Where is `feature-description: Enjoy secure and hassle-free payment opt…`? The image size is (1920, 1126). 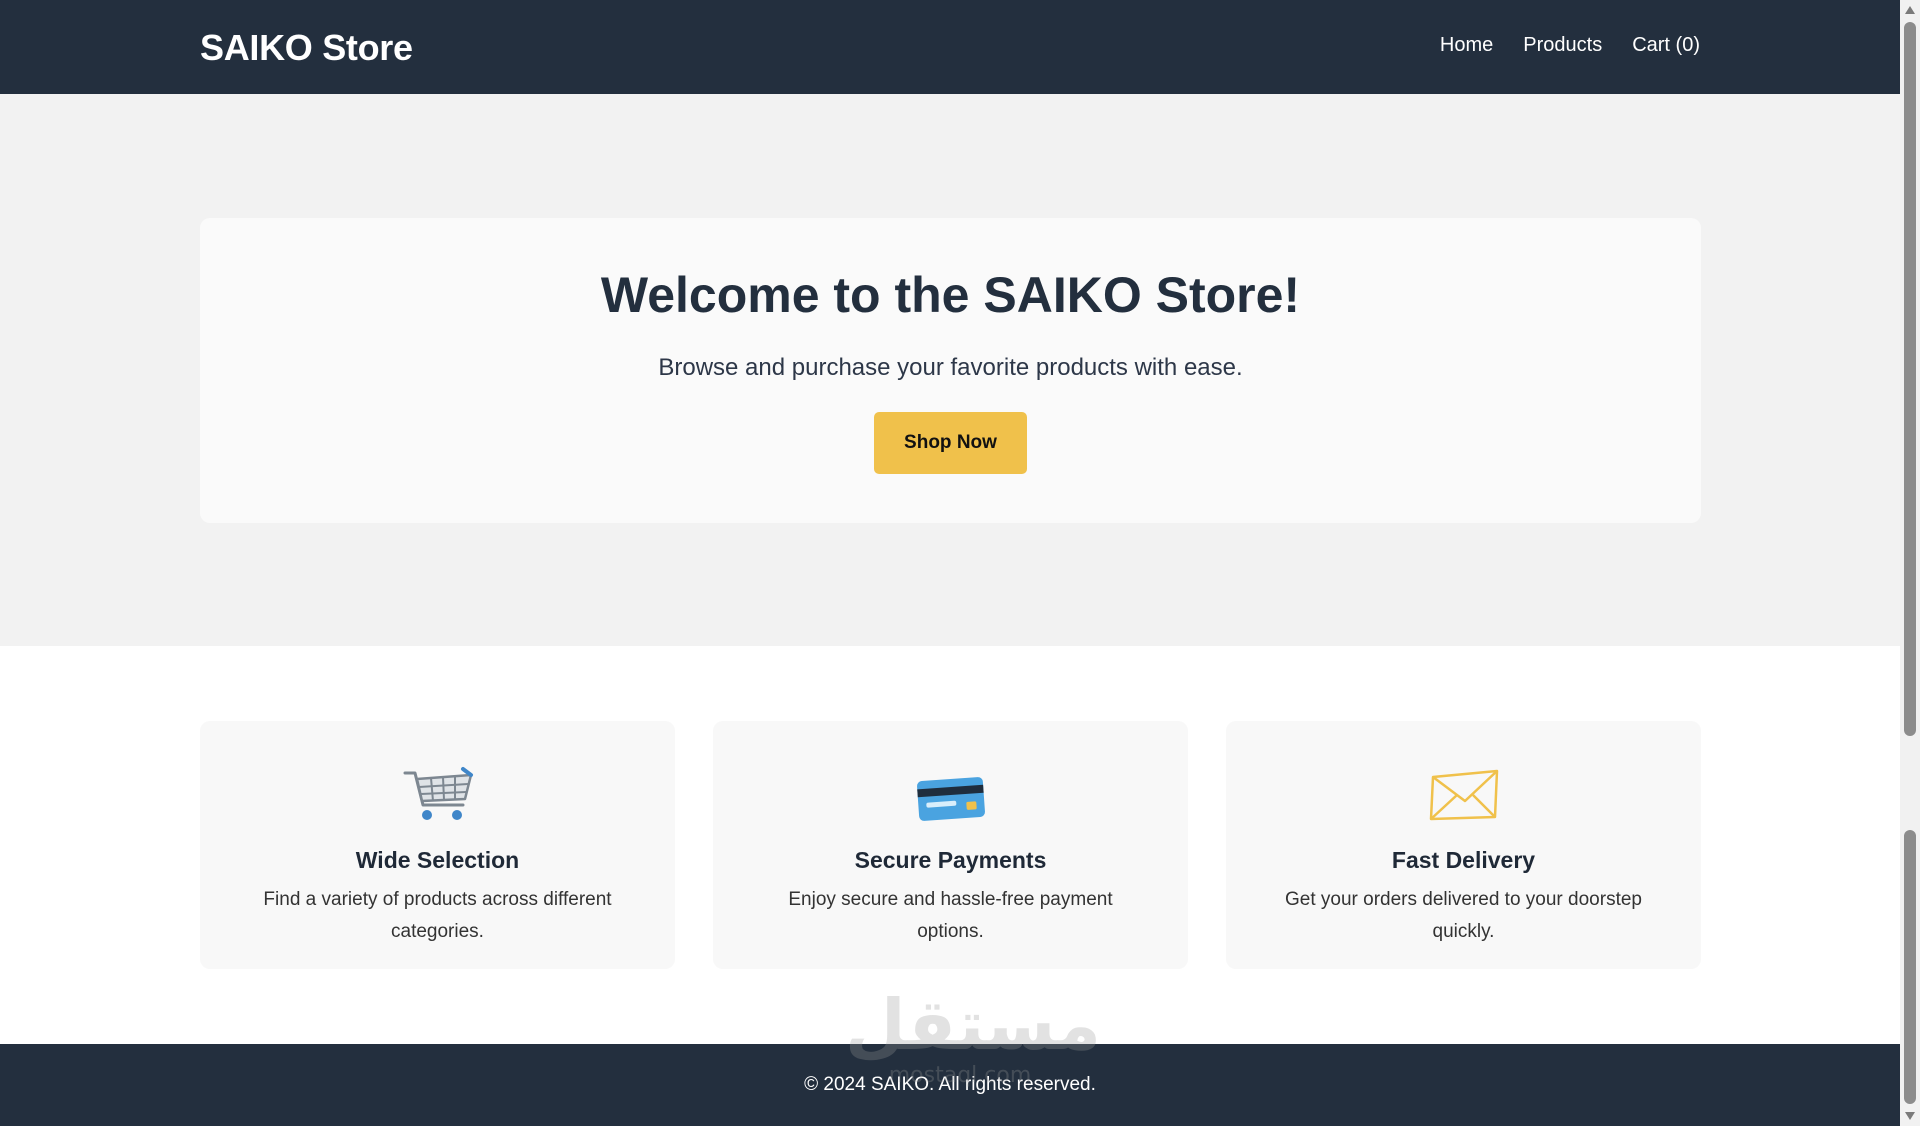 feature-description: Enjoy secure and hassle-free payment opt… is located at coordinates (950, 915).